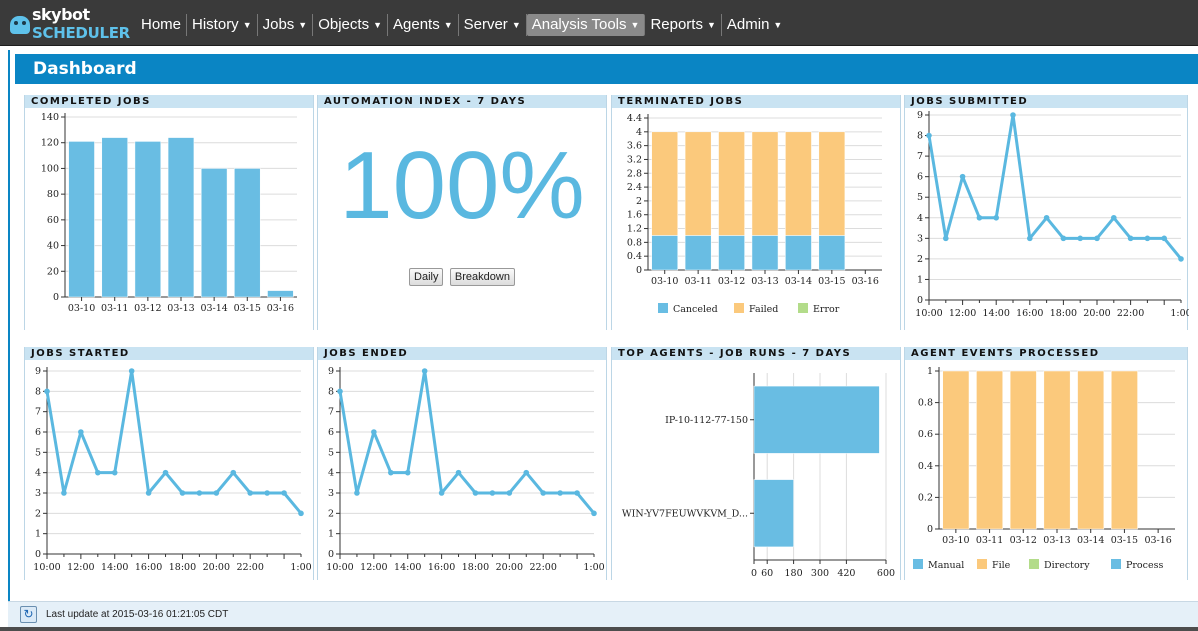 The width and height of the screenshot is (1198, 631). What do you see at coordinates (38, 473) in the screenshot?
I see `y-tick-label: 4` at bounding box center [38, 473].